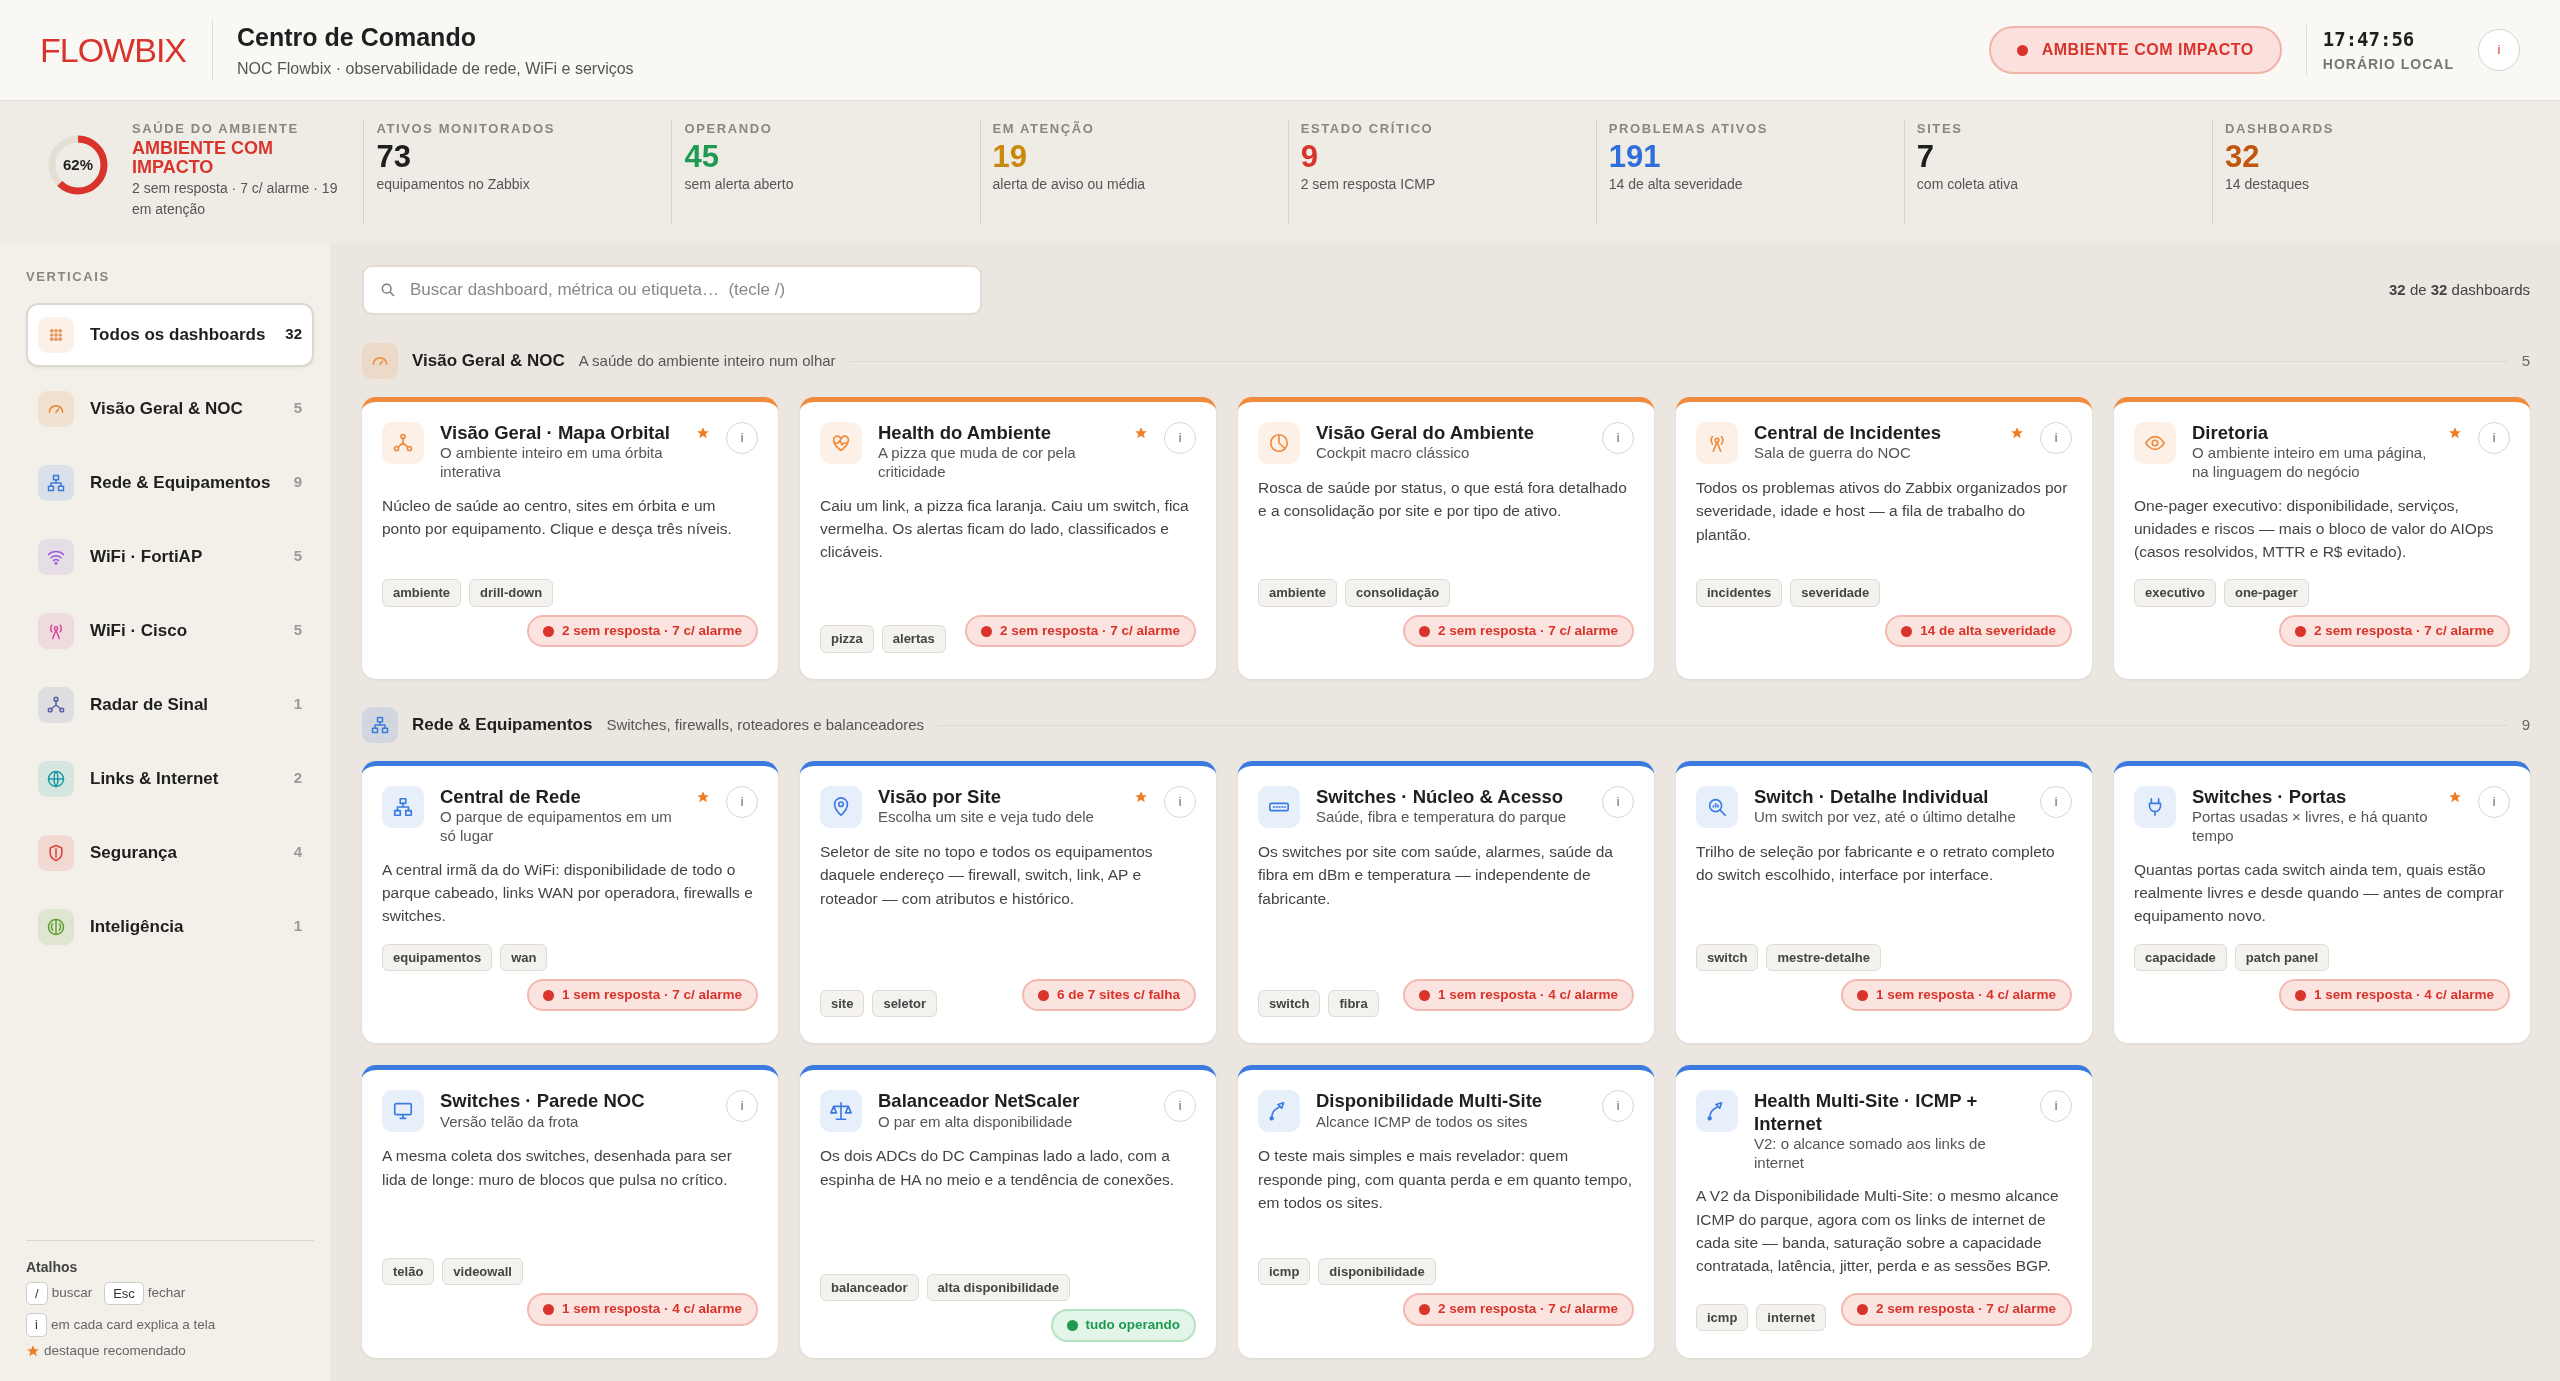 This screenshot has width=2560, height=1381. What do you see at coordinates (1446, 538) in the screenshot?
I see `dashboard-card: Visão Geral do Ambiente Cockpit macro clássico i Rosca de saúde por status, o que está fora detalhado e a consolidação por site e por tipo de ativo. ambiente consolidação 2 sem resposta · 7 c/ alarme` at bounding box center [1446, 538].